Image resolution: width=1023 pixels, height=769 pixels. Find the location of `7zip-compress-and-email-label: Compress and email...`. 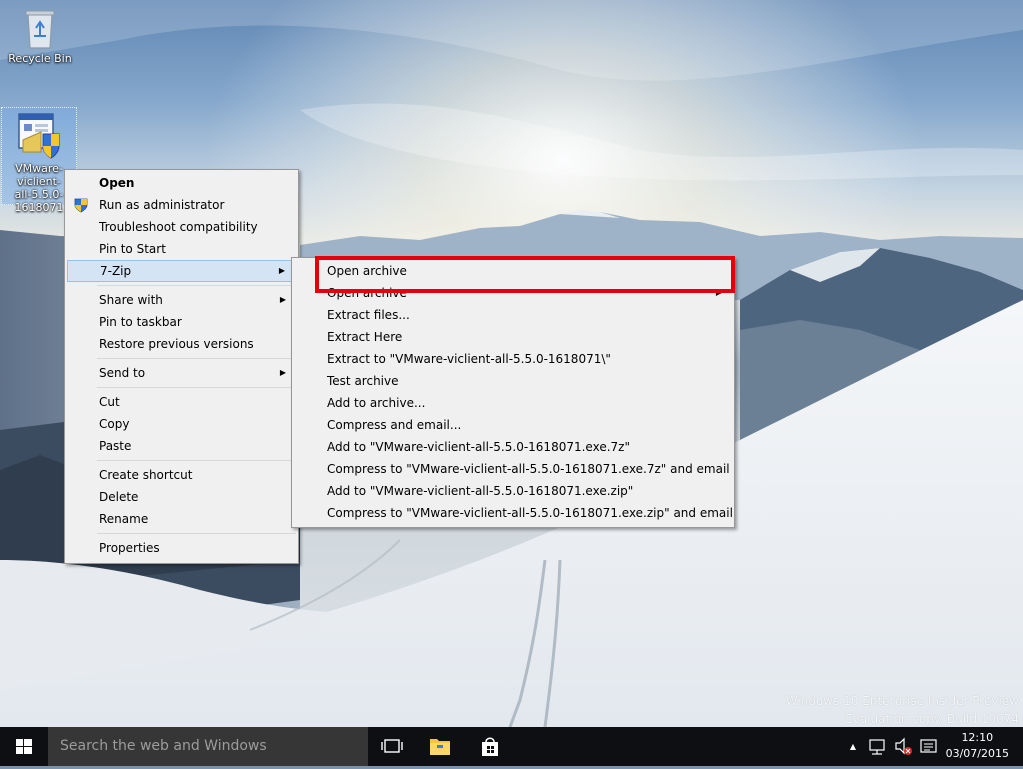

7zip-compress-and-email-label: Compress and email... is located at coordinates (394, 425).